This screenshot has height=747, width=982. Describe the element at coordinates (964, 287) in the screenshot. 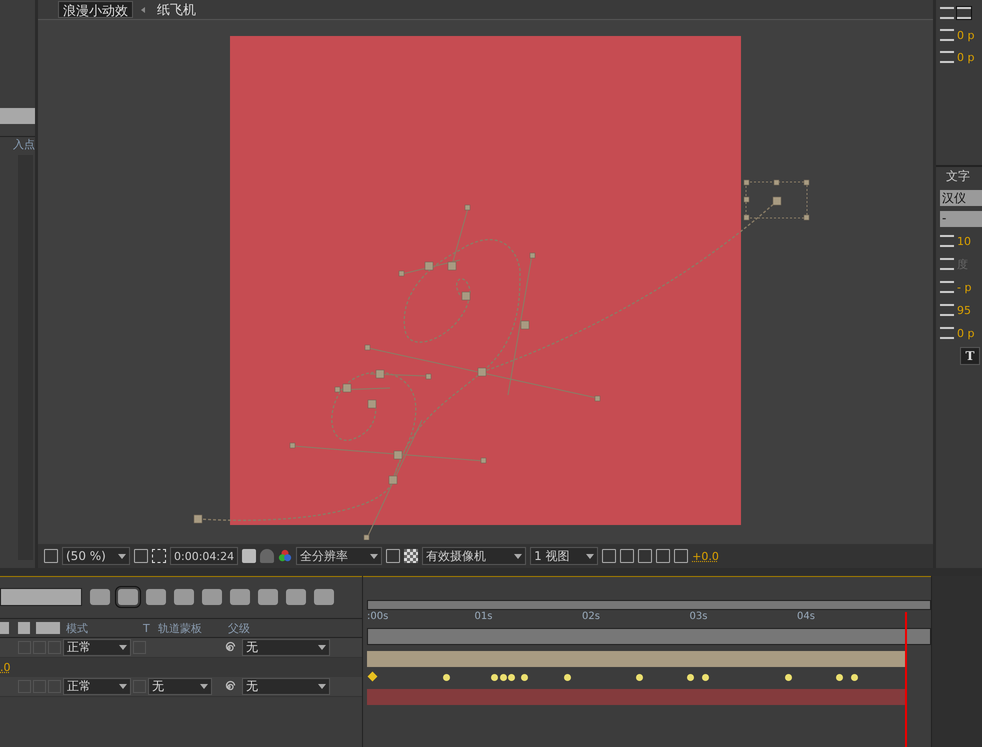

I see `leading-value: - p` at that location.